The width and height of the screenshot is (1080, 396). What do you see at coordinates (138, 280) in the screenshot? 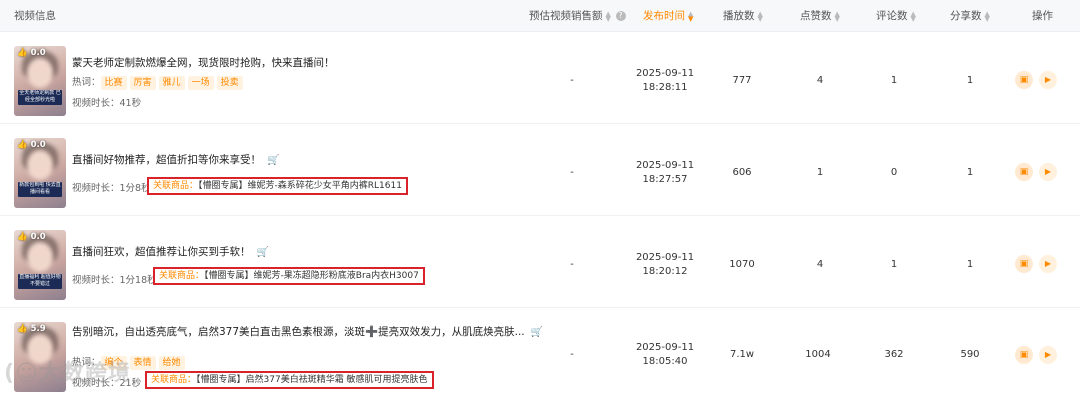
I see `duration-value: 1分18秒` at bounding box center [138, 280].